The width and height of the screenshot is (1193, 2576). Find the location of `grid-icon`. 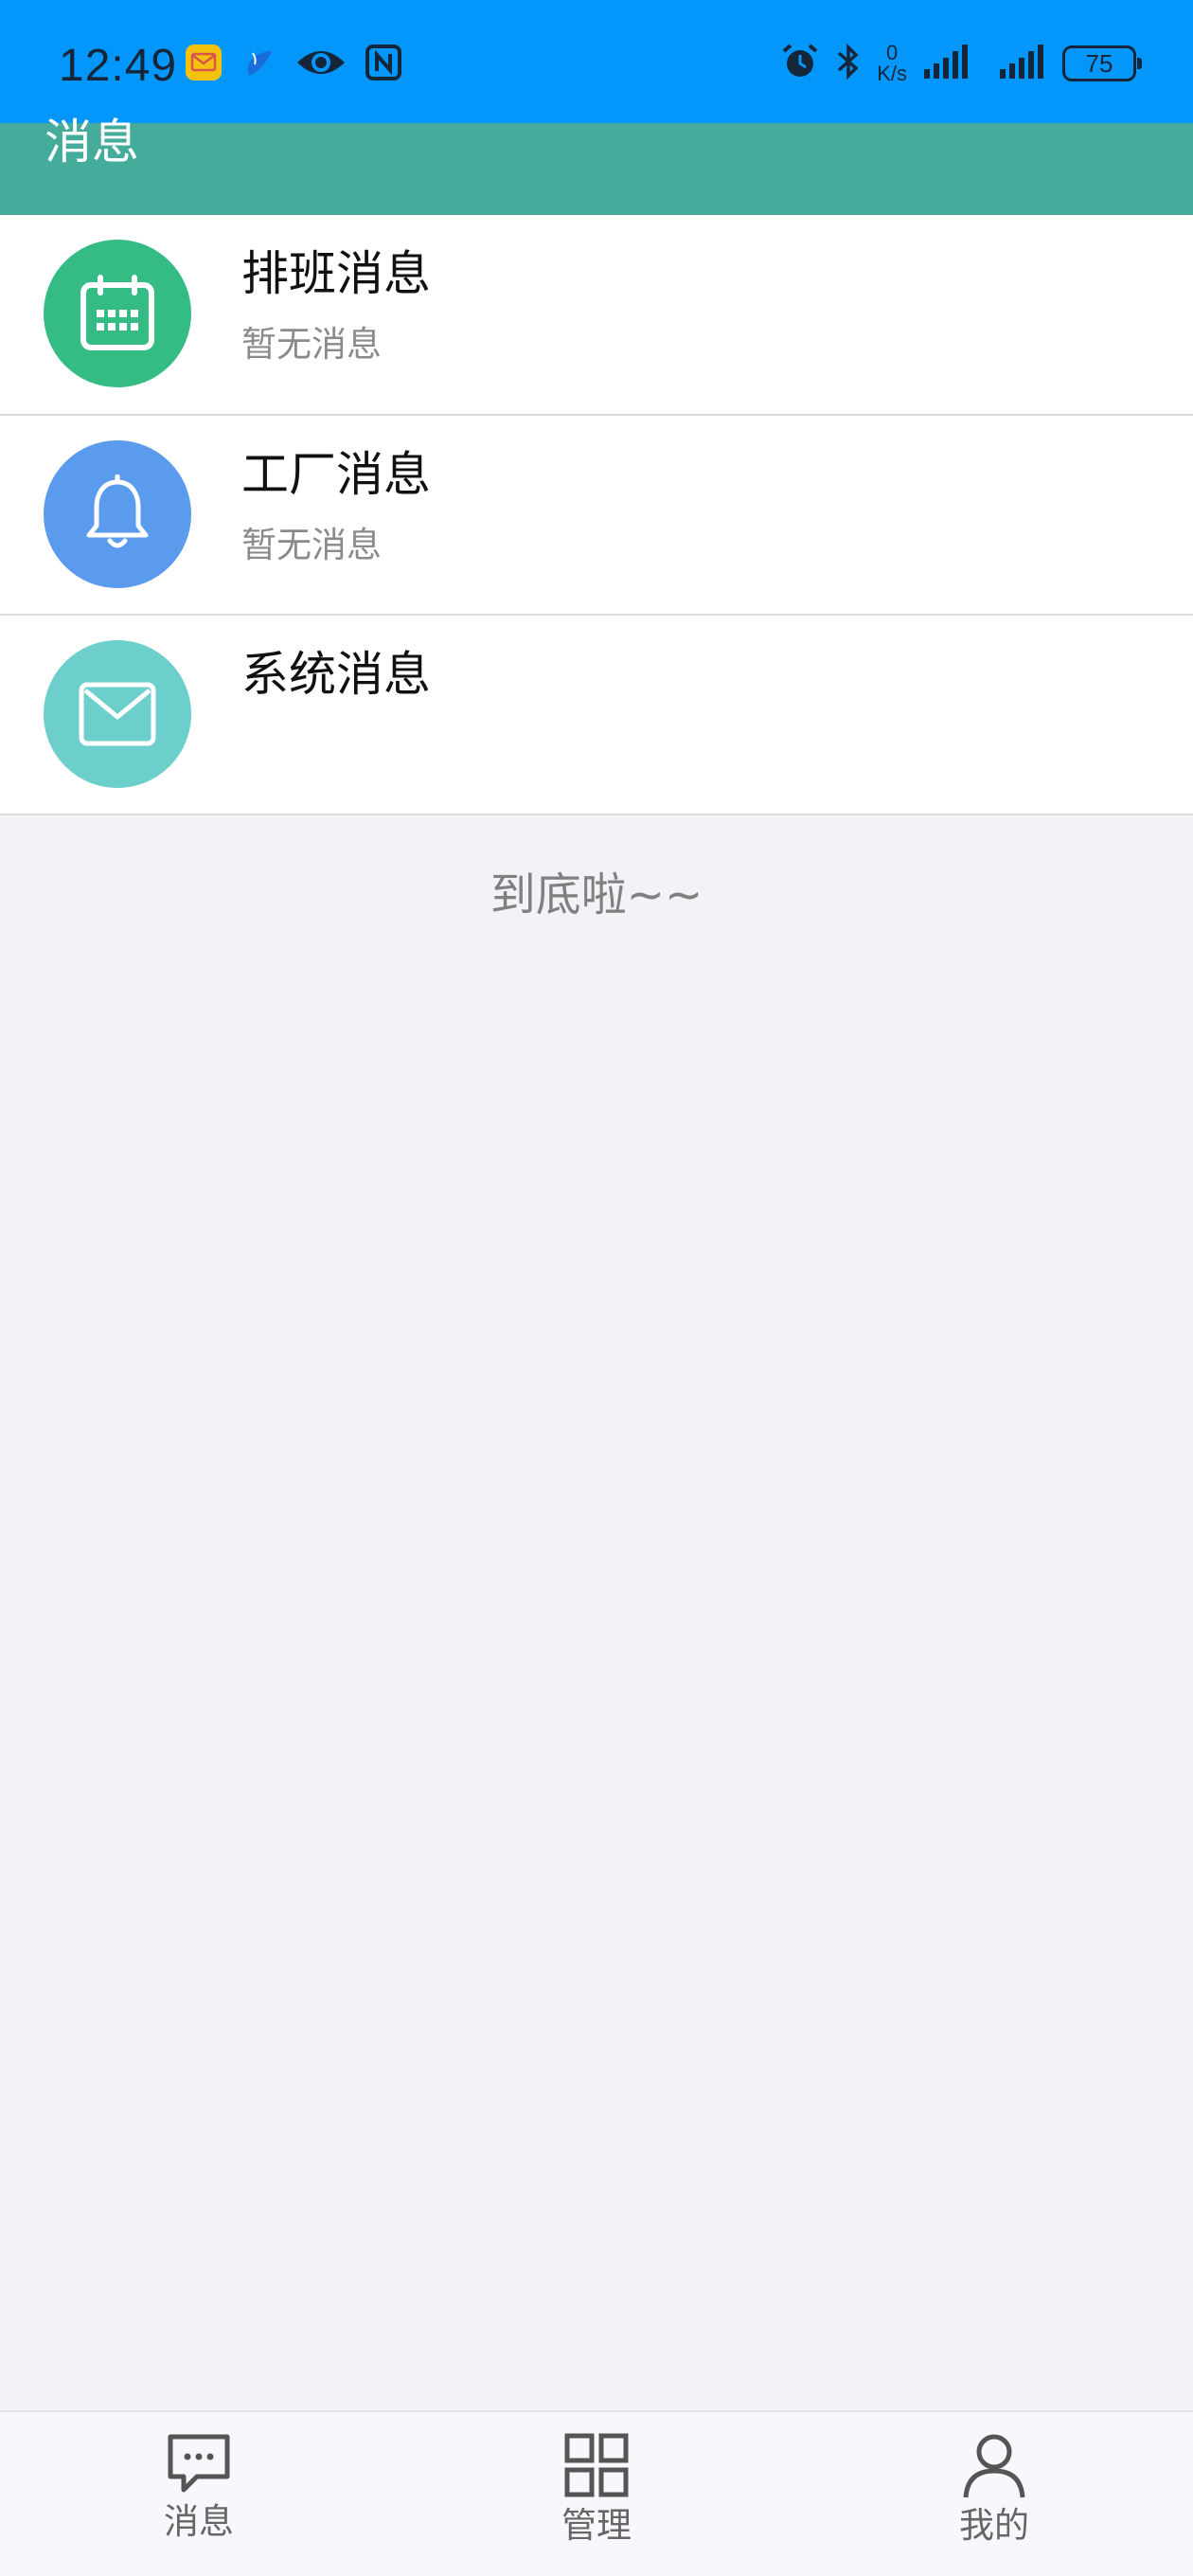

grid-icon is located at coordinates (596, 2465).